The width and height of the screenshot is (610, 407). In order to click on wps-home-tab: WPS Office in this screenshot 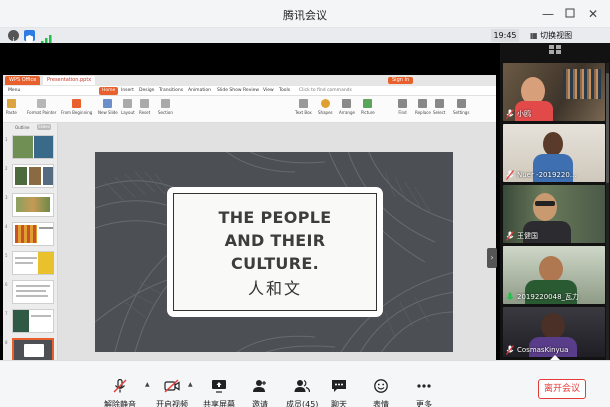, I will do `click(23, 80)`.